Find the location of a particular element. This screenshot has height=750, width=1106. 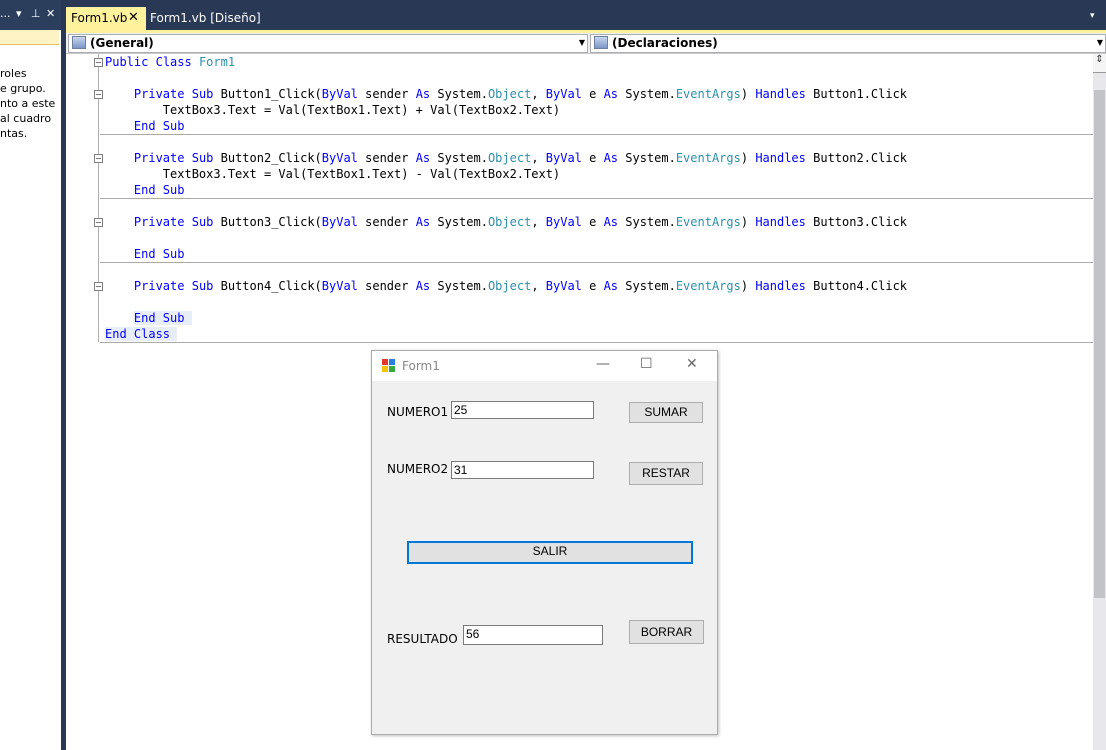

split-handle-icon: ⇕ is located at coordinates (1099, 63).